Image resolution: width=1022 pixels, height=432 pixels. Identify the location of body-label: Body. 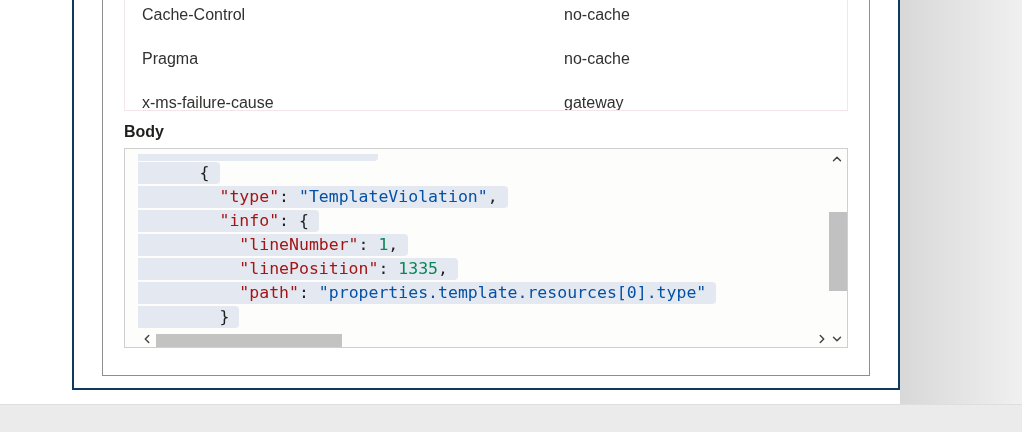
(144, 131).